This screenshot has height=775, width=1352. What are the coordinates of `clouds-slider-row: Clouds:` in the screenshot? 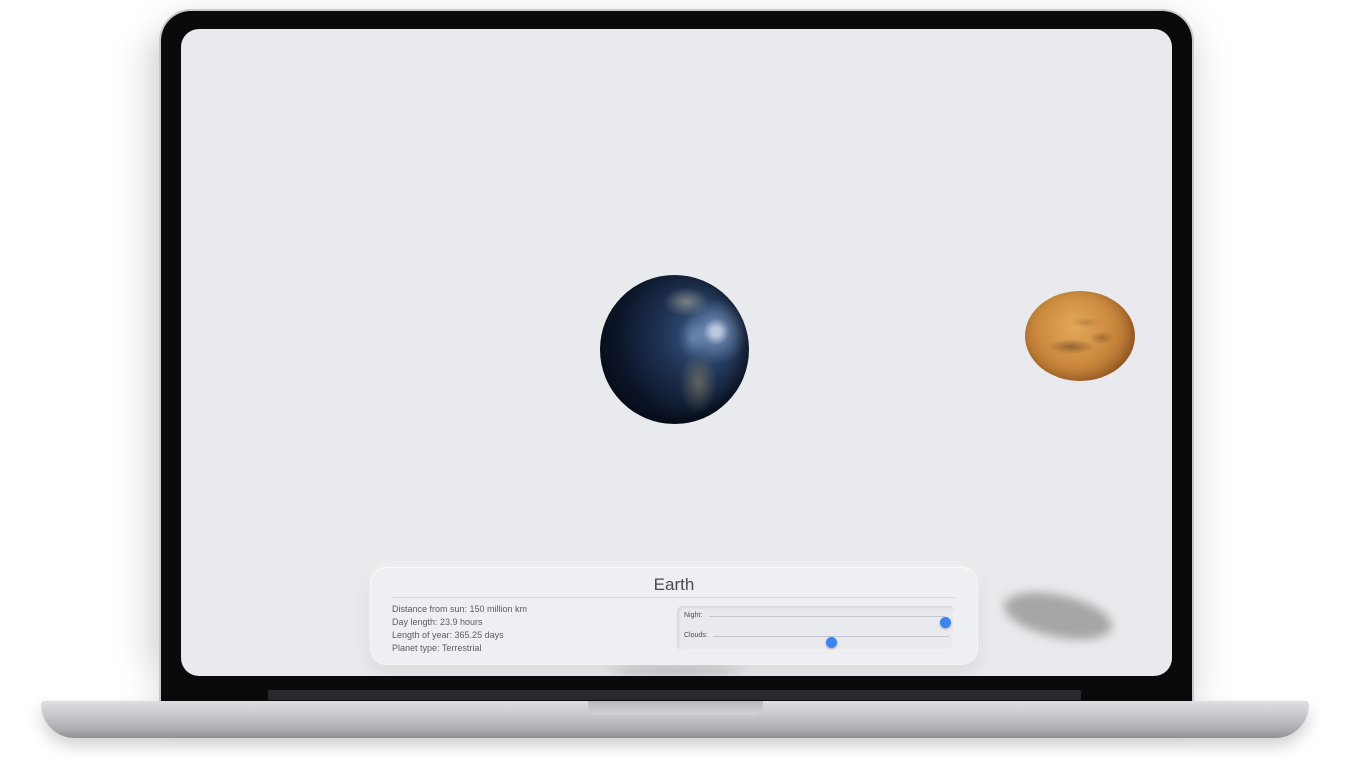 It's located at (817, 639).